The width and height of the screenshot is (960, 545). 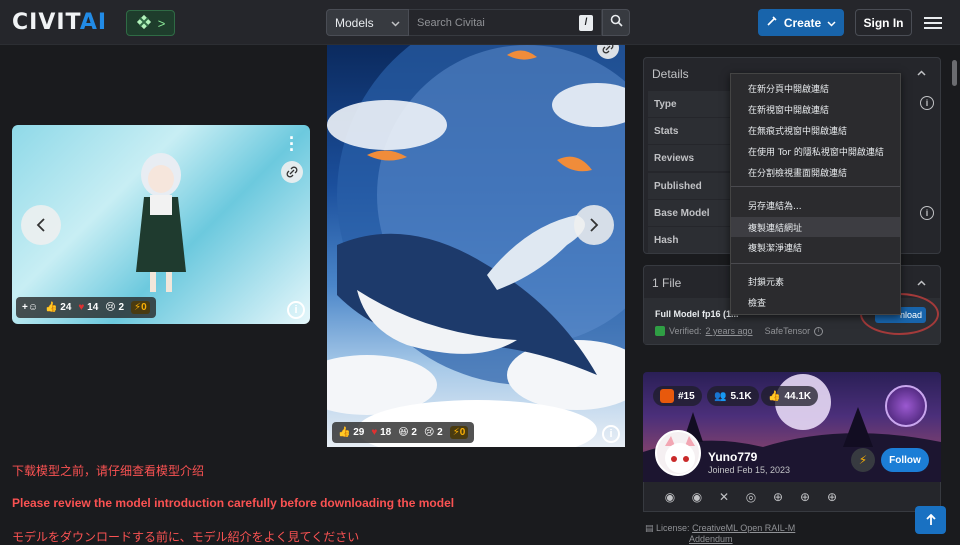 I want to click on hamburger-menu-icon, so click(x=933, y=22).